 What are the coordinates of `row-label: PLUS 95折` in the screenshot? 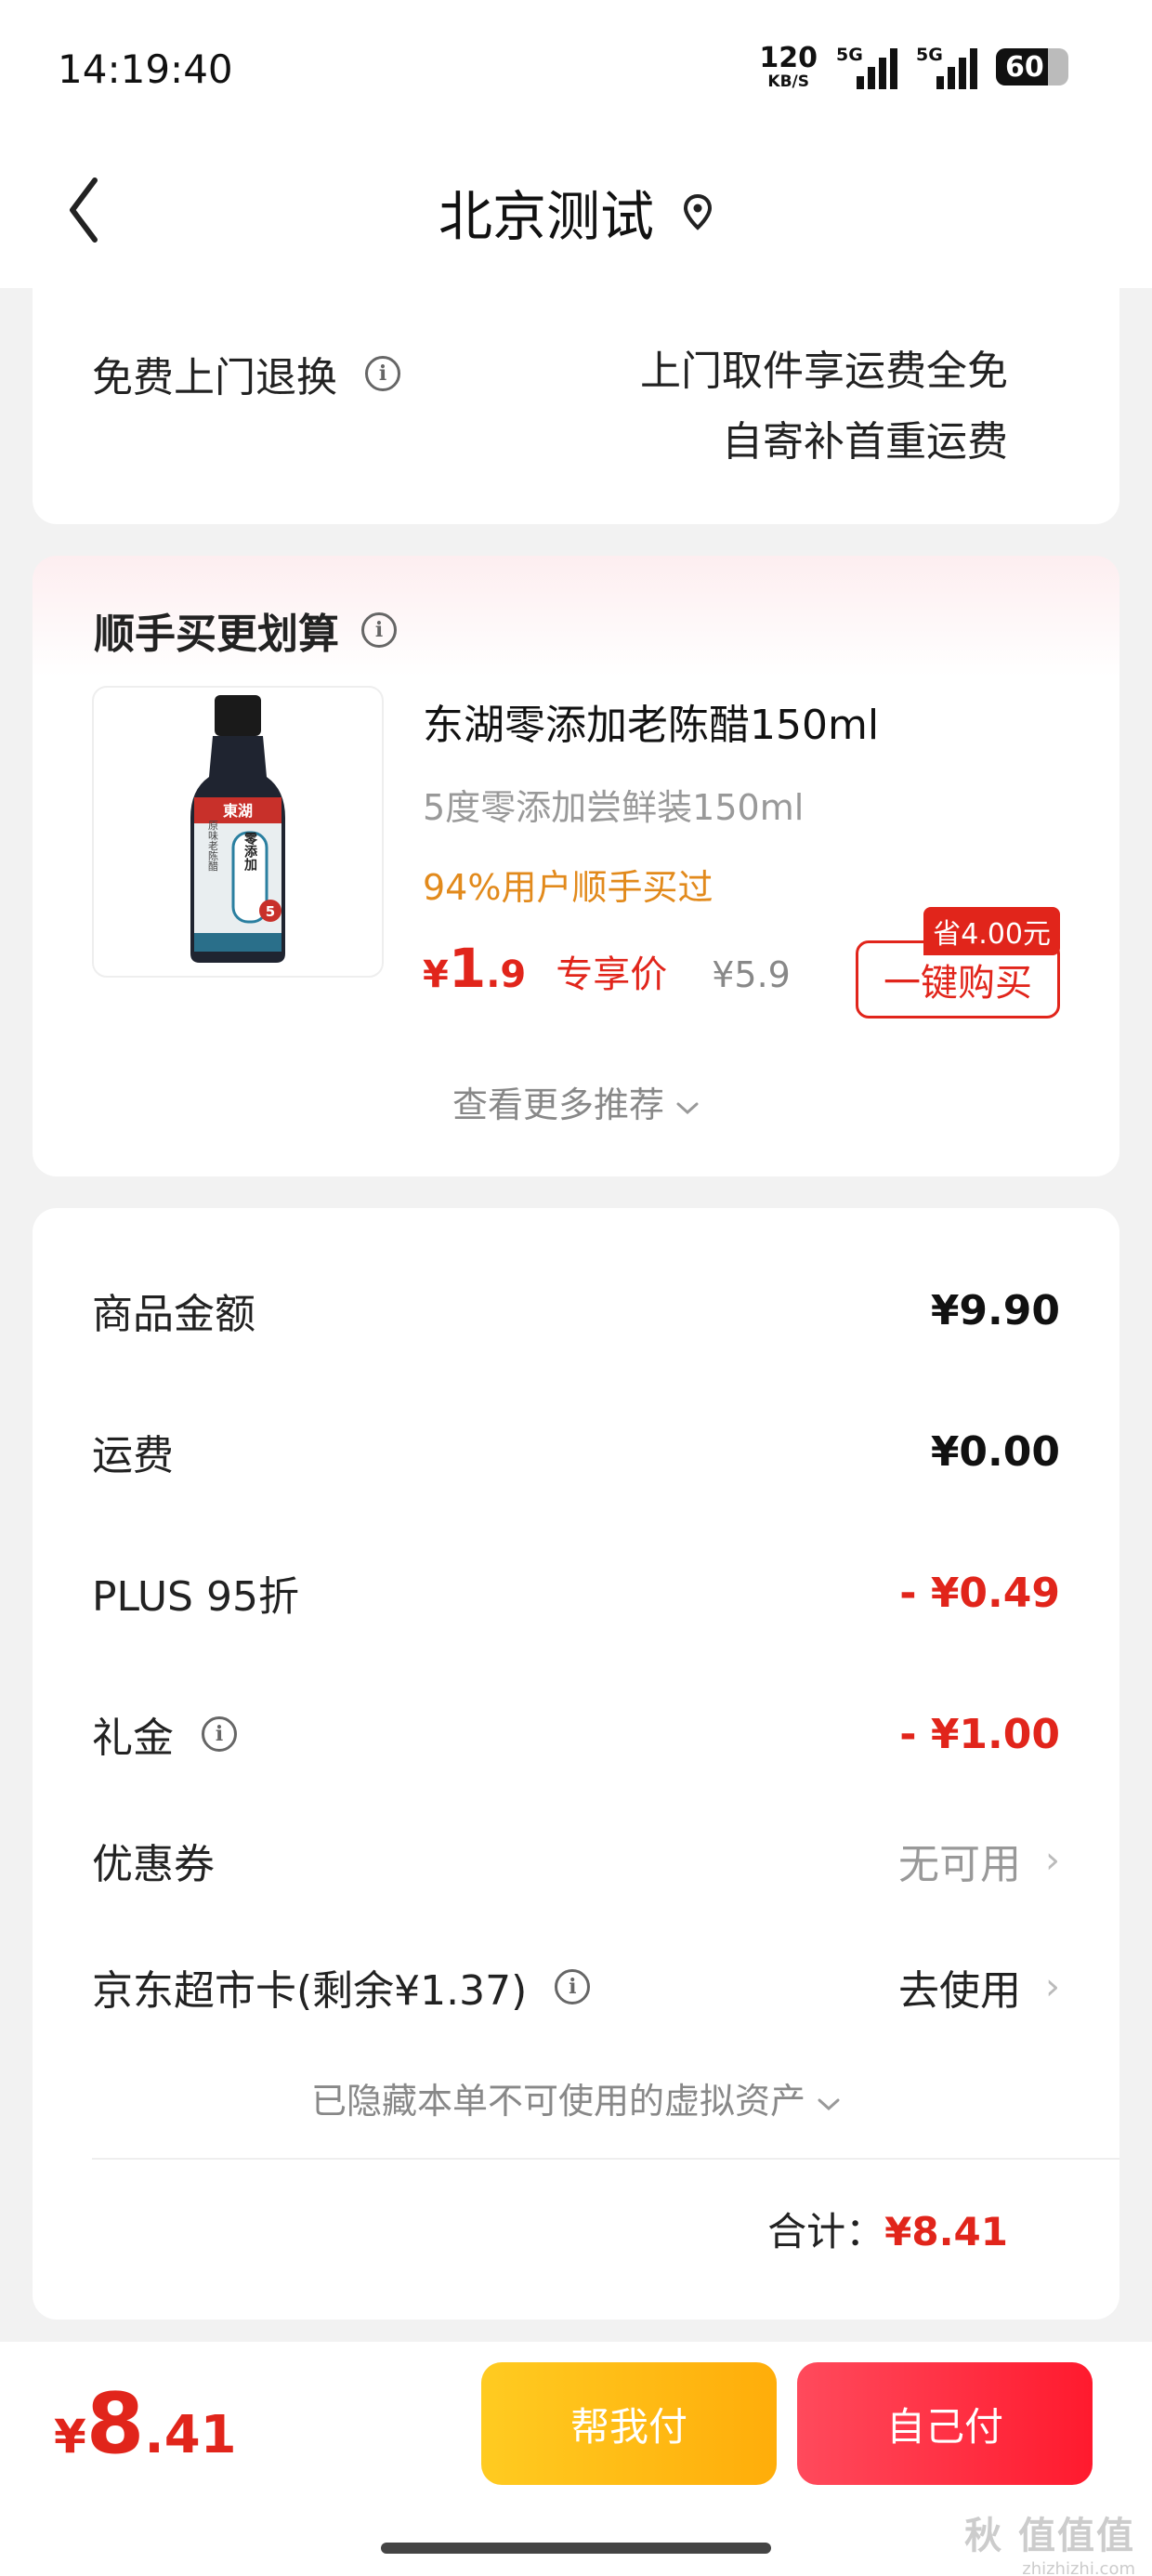 It's located at (195, 1597).